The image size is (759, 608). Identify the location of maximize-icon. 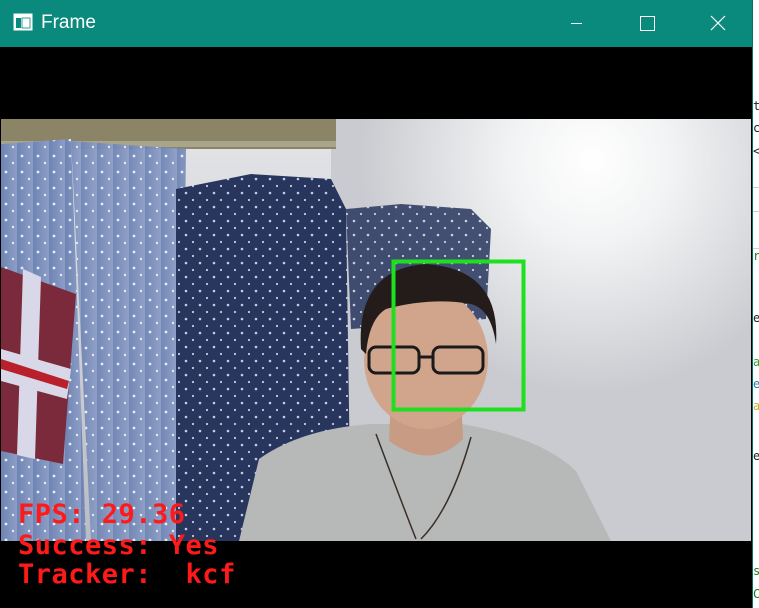
(647, 23).